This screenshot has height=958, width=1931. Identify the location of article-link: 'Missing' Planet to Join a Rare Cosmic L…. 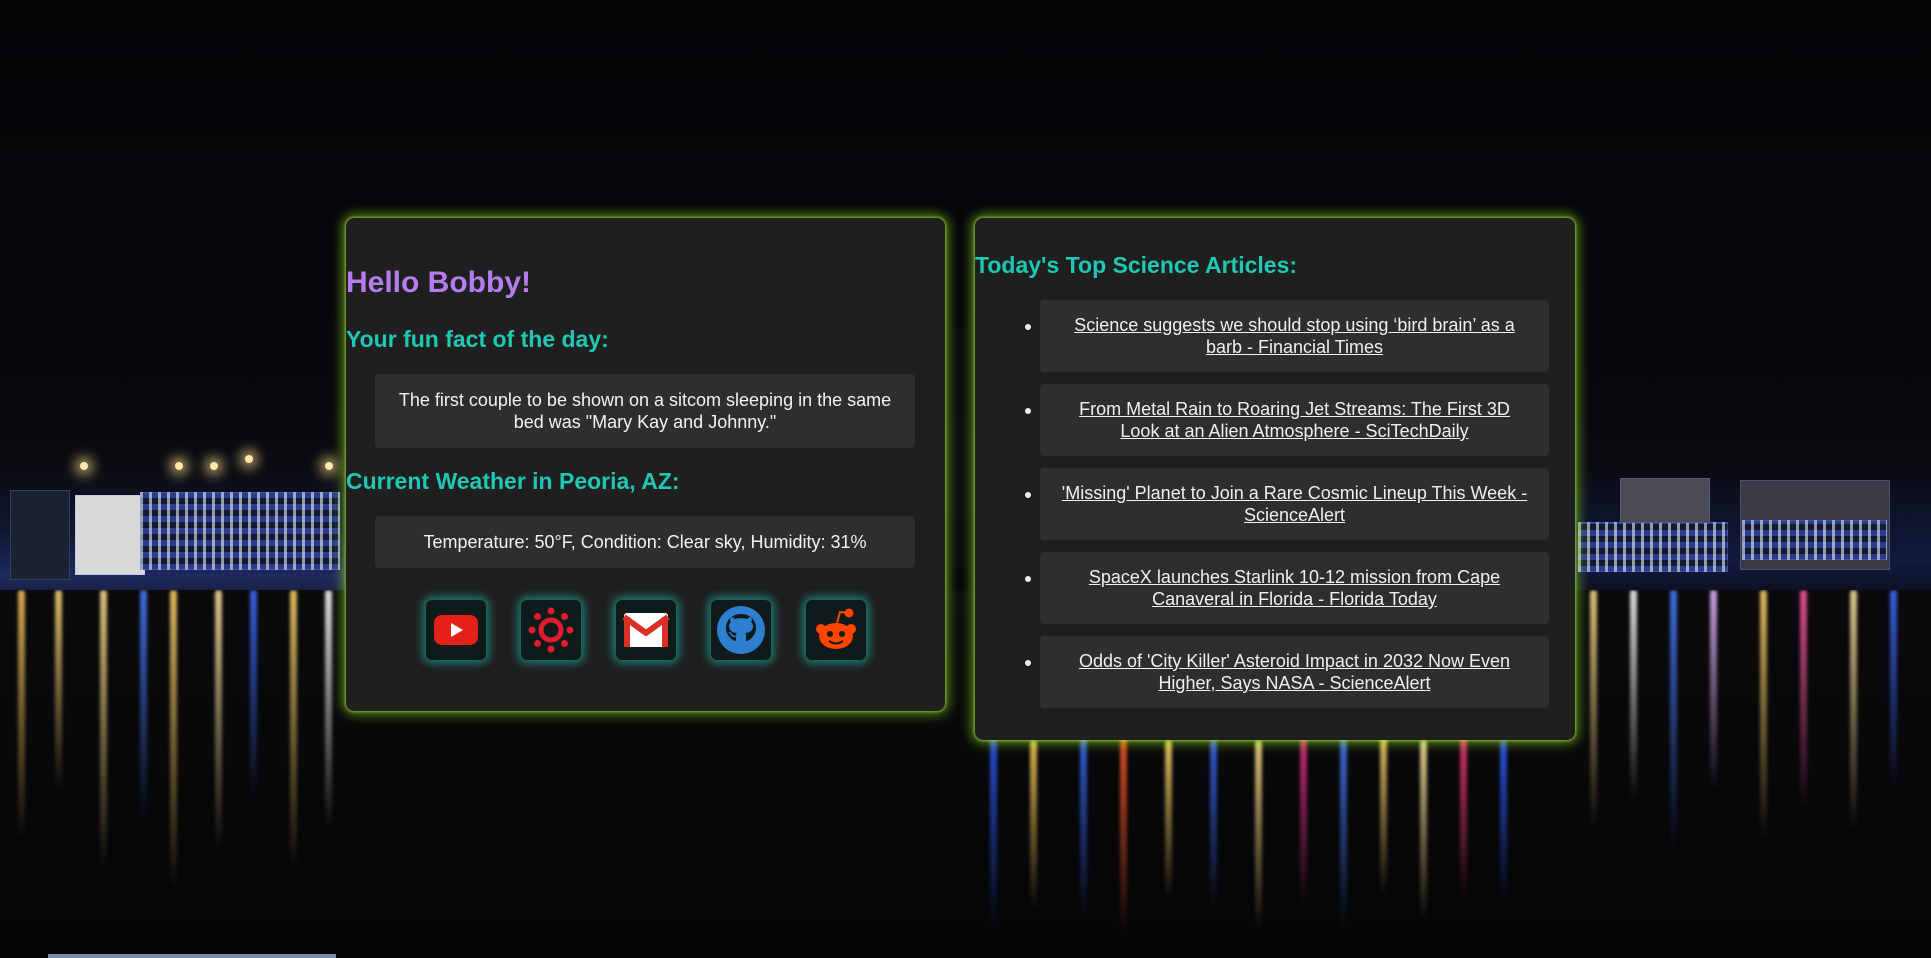
(1294, 504).